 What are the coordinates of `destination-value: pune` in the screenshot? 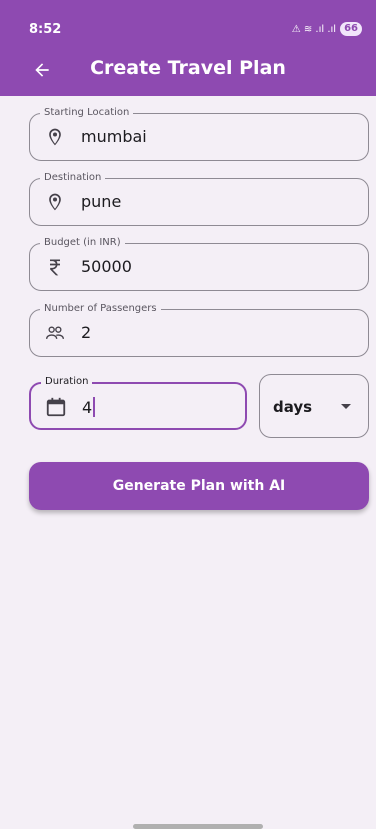 It's located at (101, 201).